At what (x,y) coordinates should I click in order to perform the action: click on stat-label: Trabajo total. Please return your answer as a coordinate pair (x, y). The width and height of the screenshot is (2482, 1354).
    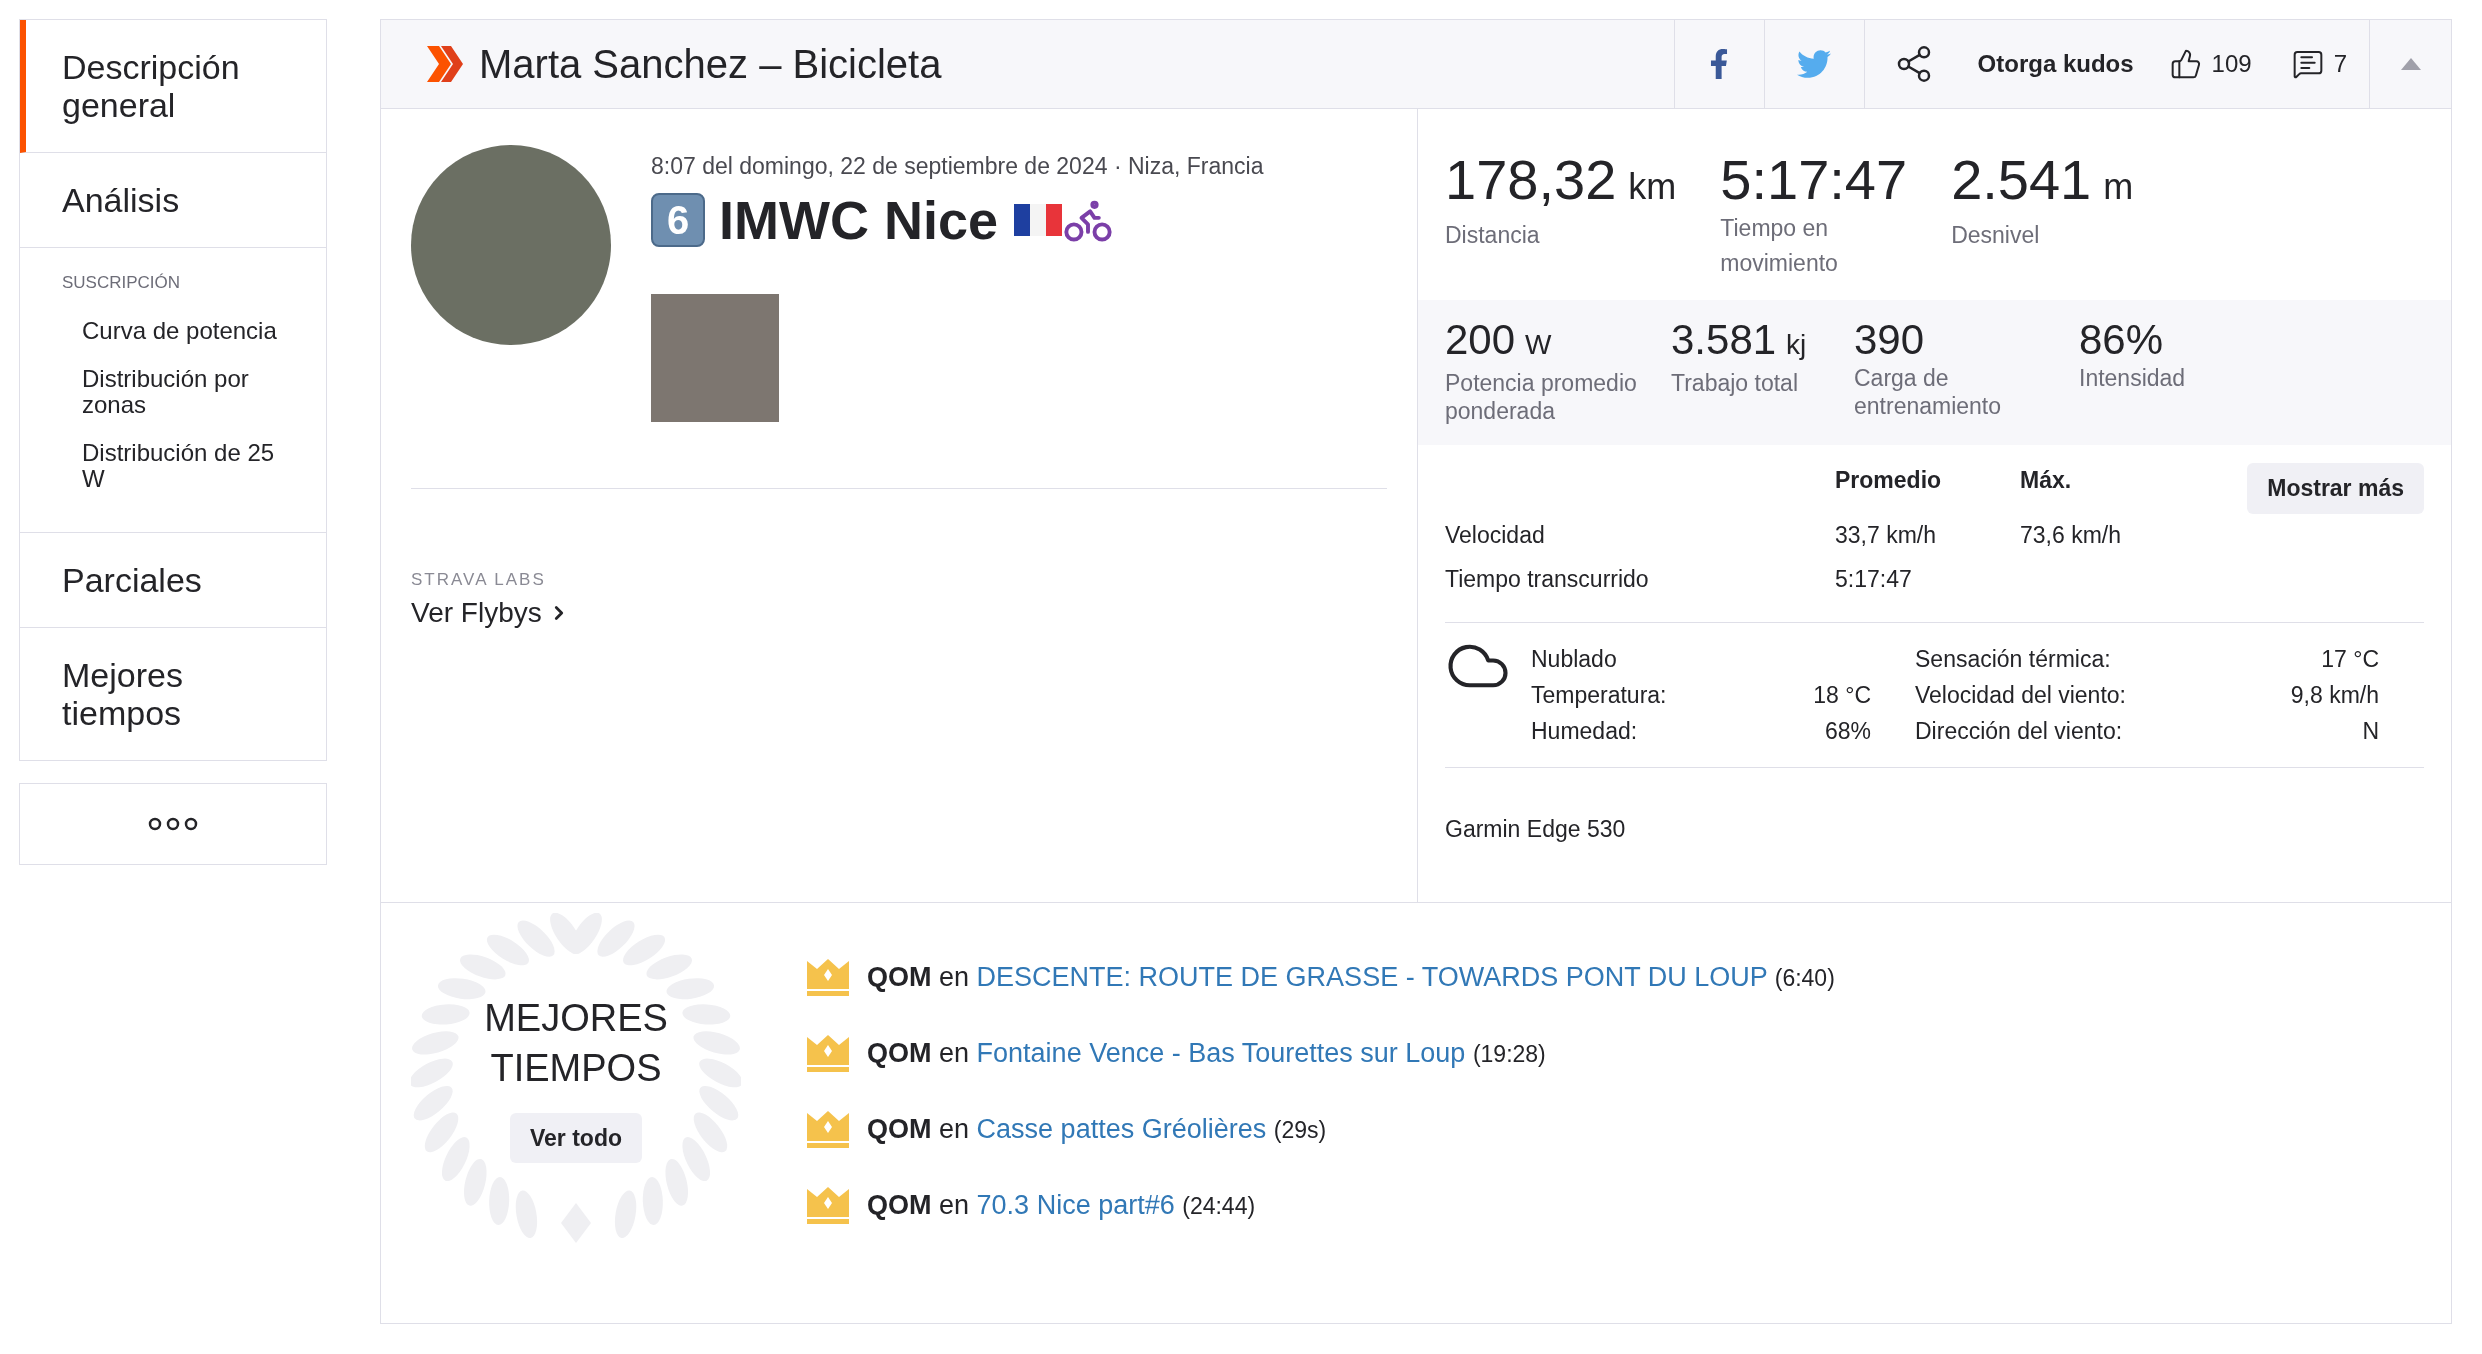
    Looking at the image, I should click on (1735, 383).